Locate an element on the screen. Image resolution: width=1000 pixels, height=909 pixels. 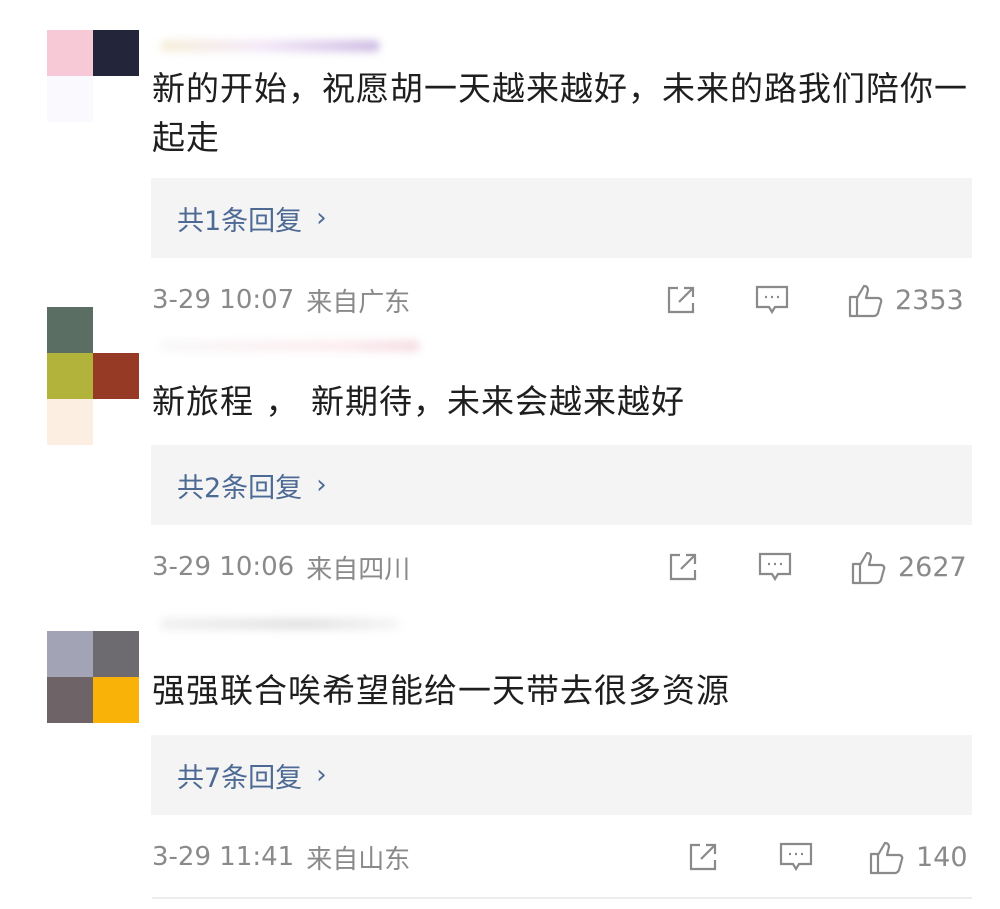
comment-time: 3-29 11:41 is located at coordinates (223, 857).